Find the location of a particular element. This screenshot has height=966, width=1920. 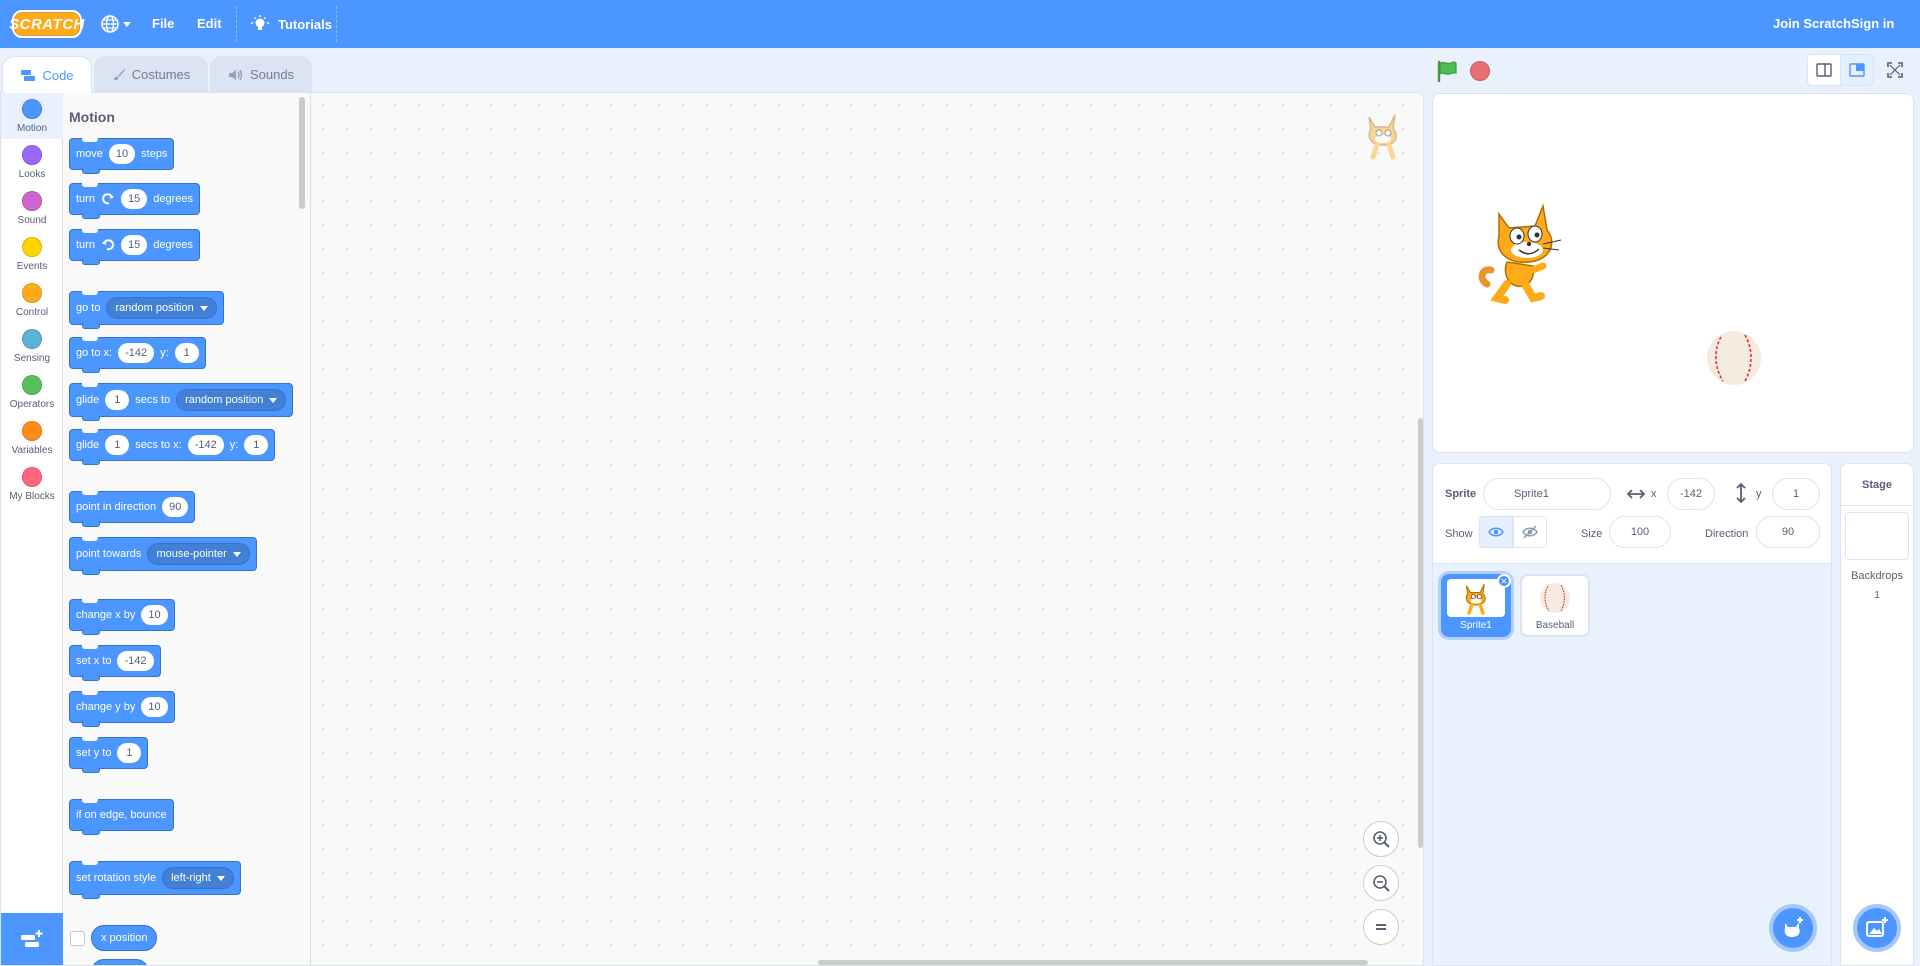

language-menu is located at coordinates (119, 24).